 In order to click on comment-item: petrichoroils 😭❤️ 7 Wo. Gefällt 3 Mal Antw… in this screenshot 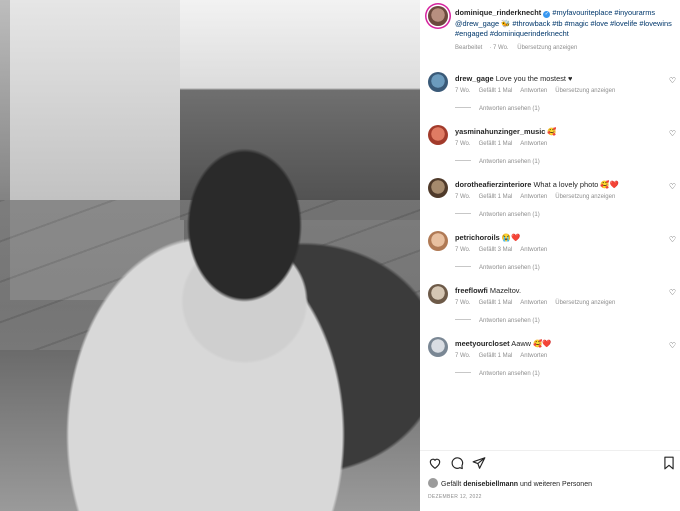, I will do `click(554, 256)`.